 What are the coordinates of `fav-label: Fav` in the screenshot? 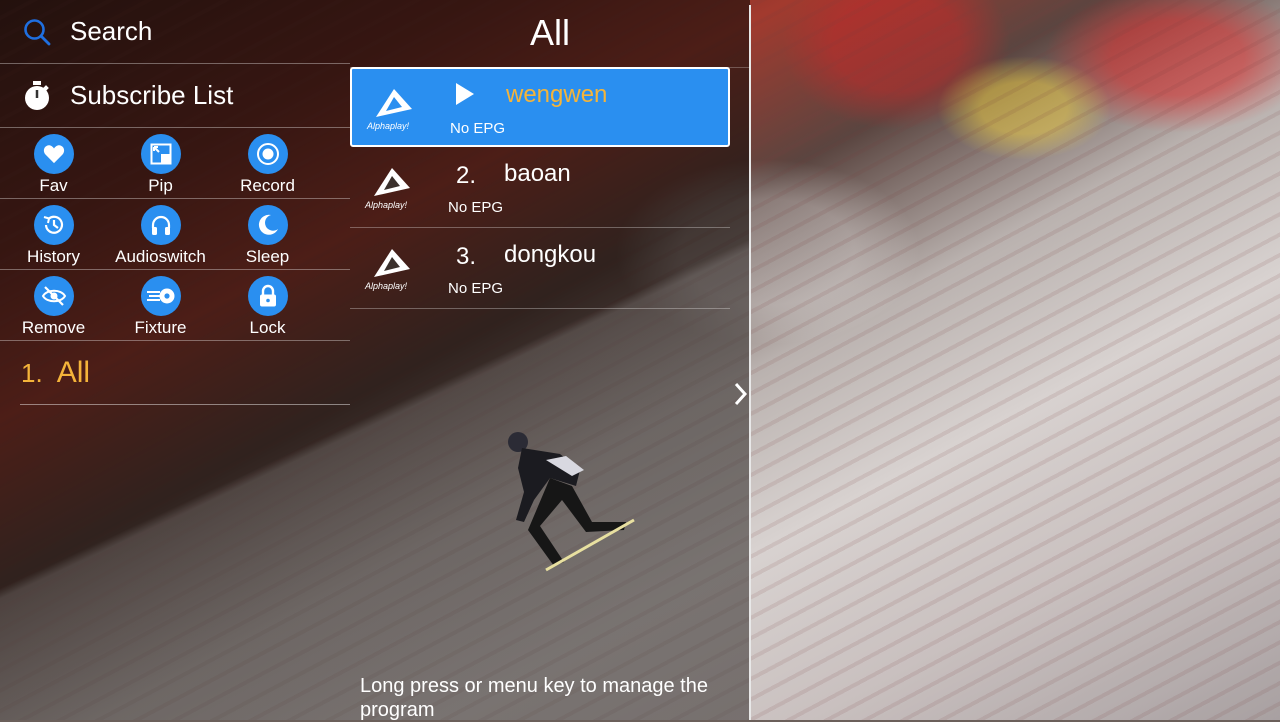 It's located at (53, 185).